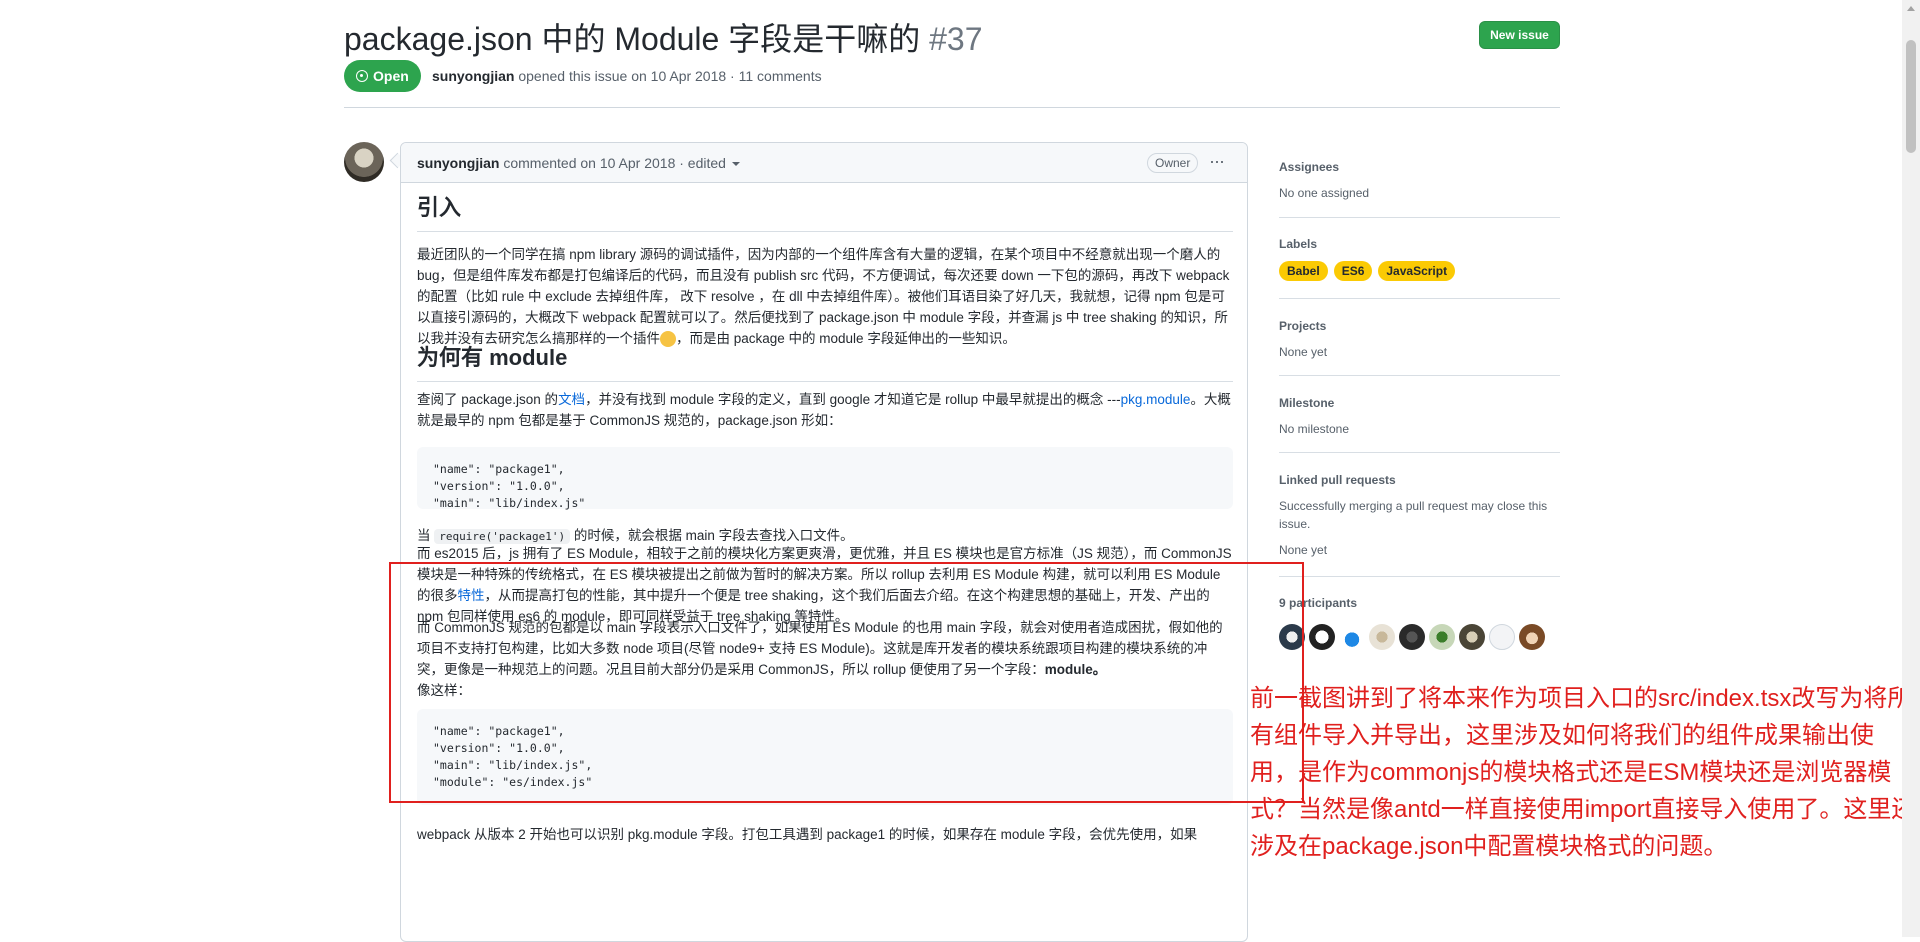 The image size is (1920, 942). I want to click on linked-pull-requests-value: None yet, so click(1303, 550).